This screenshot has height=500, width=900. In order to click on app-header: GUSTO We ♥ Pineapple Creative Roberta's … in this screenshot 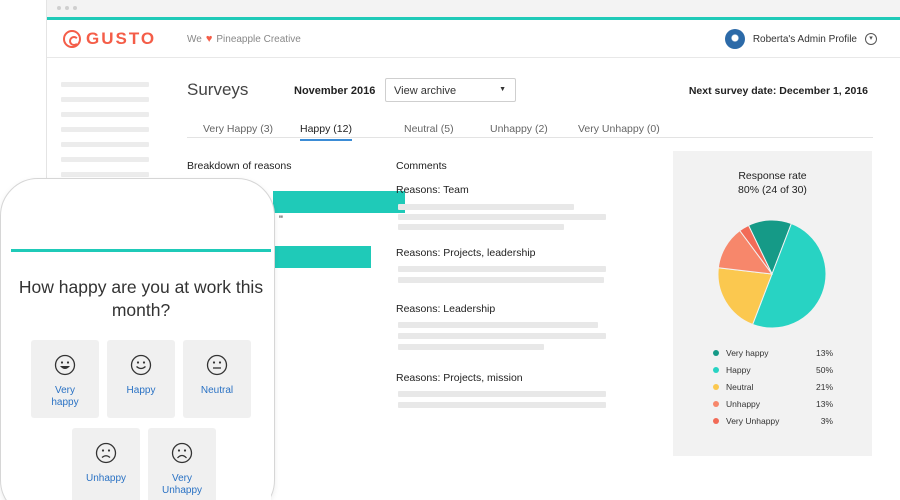, I will do `click(473, 39)`.